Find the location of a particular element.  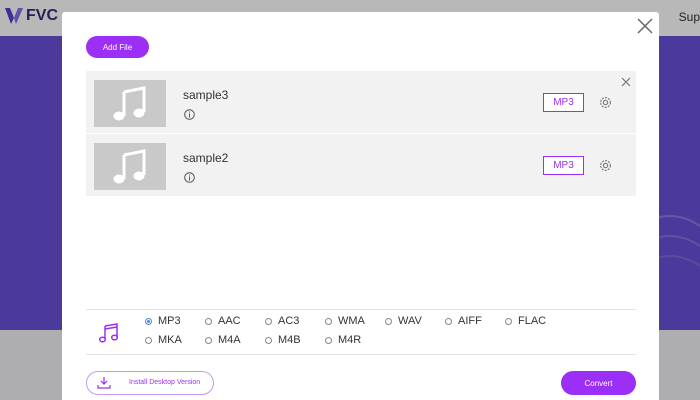

install-desktop-button: Install Desktop Version is located at coordinates (150, 383).